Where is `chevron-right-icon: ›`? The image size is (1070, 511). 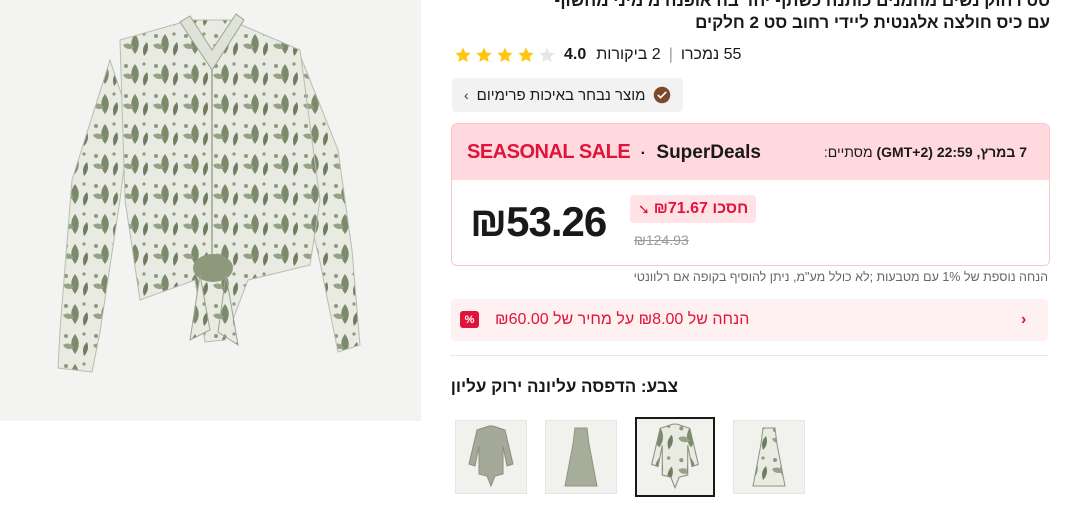
chevron-right-icon: › is located at coordinates (1024, 319).